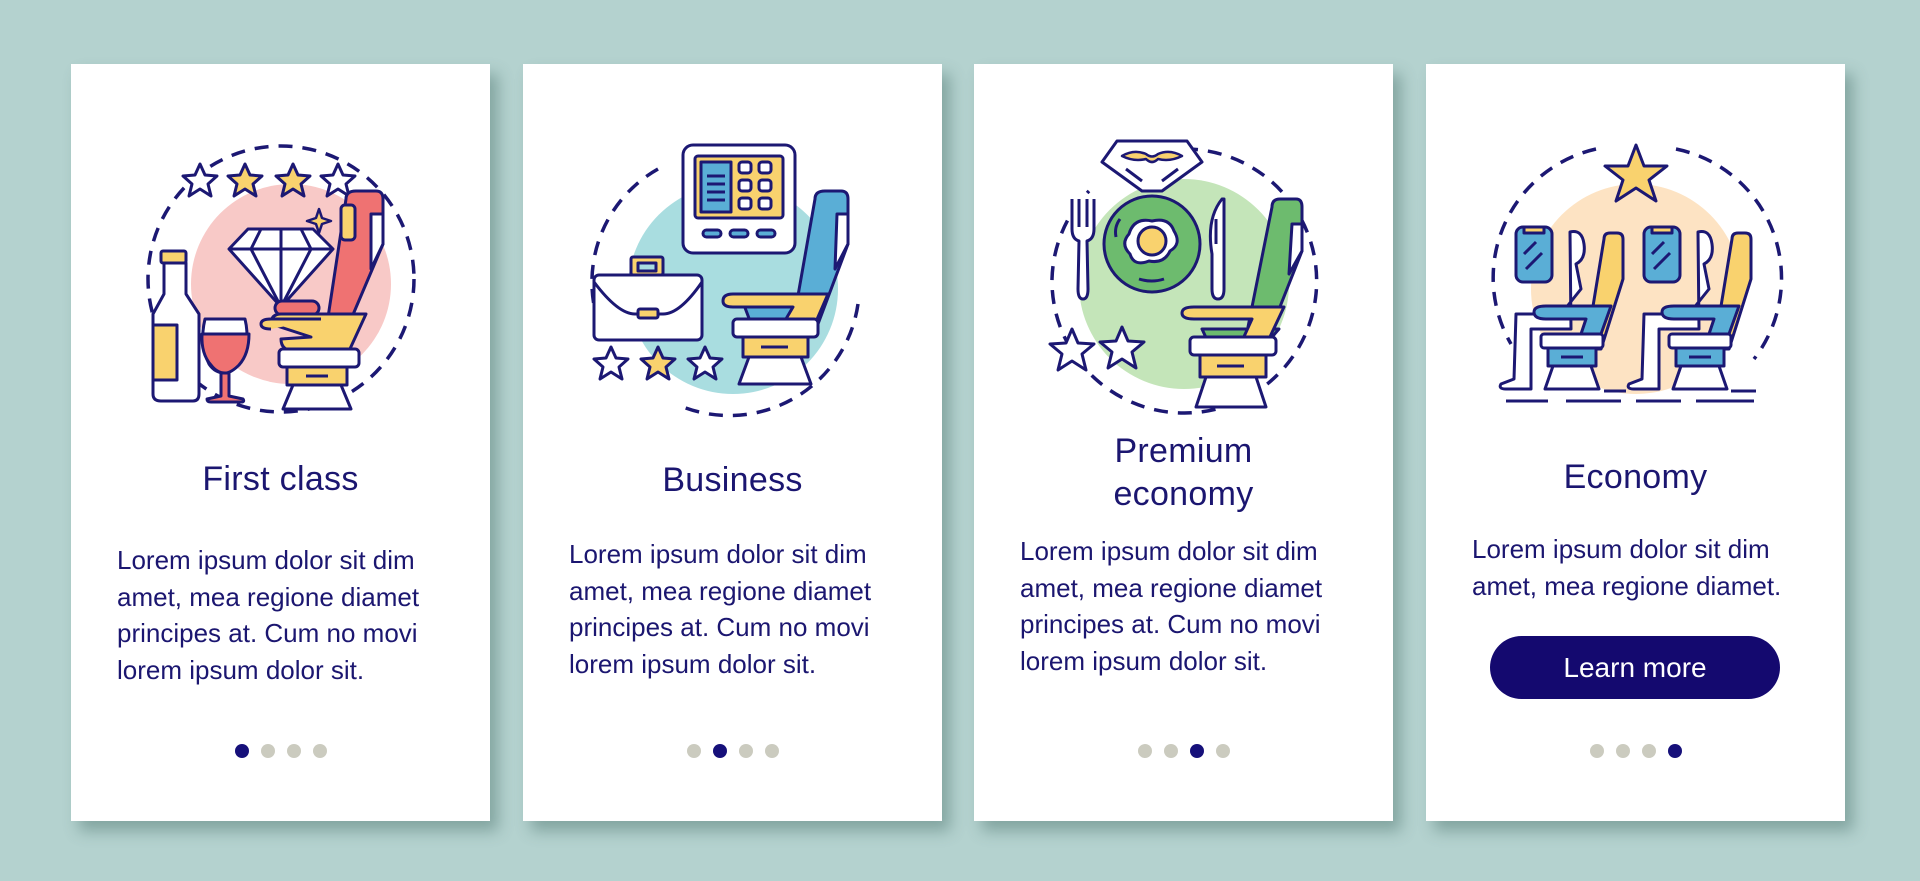 This screenshot has height=881, width=1920. I want to click on card-title-line: First class, so click(280, 479).